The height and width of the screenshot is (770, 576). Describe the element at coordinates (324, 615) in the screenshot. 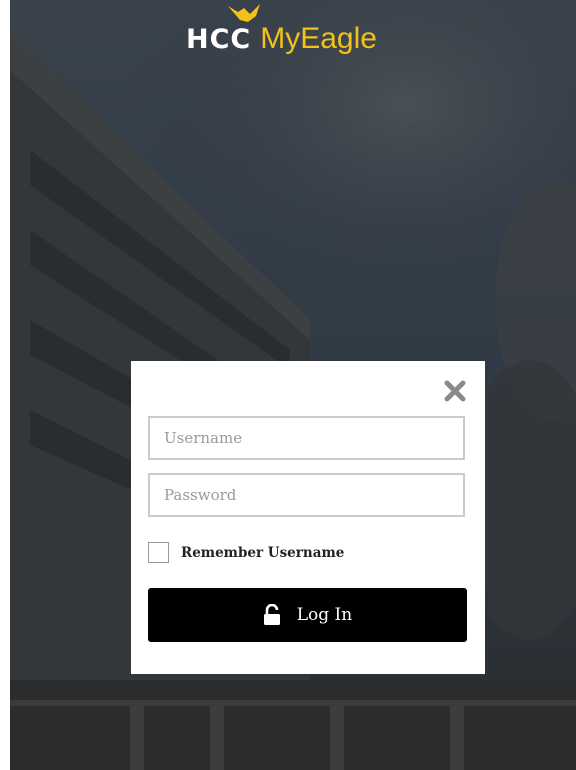

I see `login-button-label: Log In` at that location.